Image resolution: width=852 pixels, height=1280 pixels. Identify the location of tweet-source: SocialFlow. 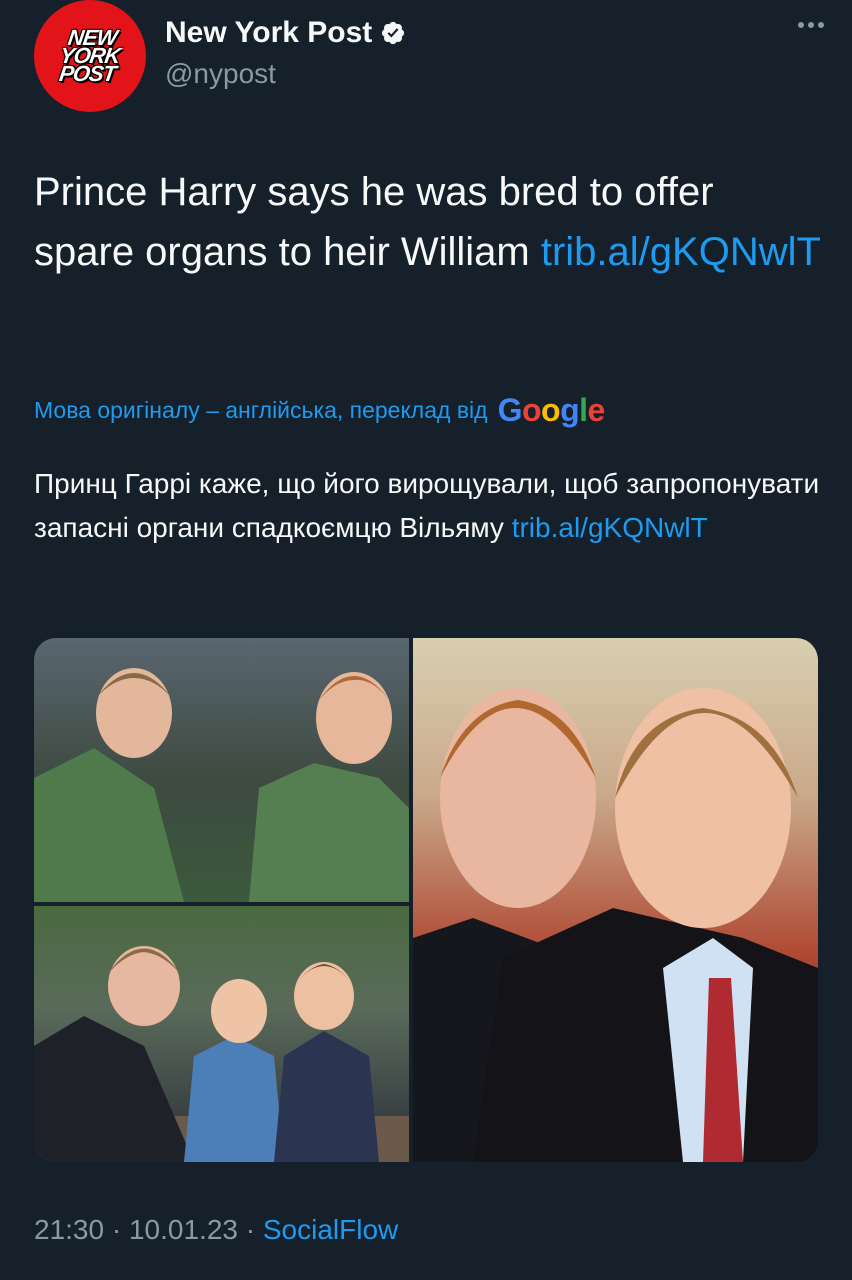
(330, 1229).